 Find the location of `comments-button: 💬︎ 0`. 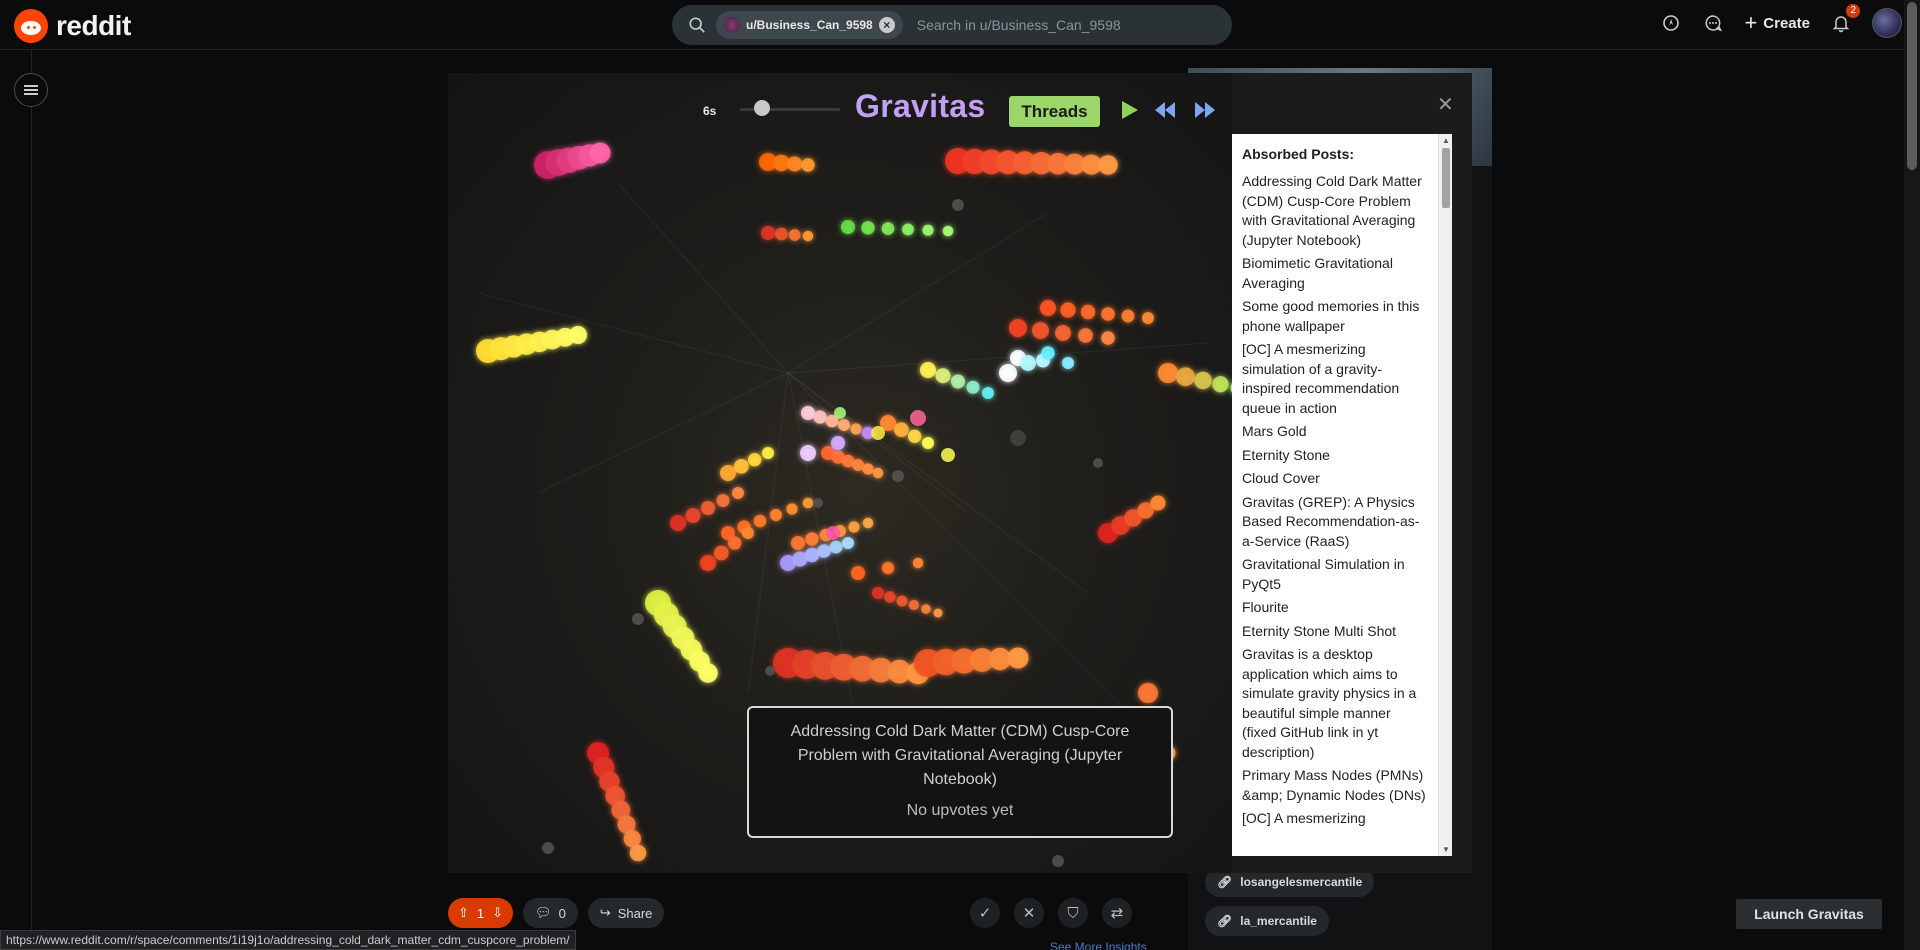

comments-button: 💬︎ 0 is located at coordinates (550, 913).